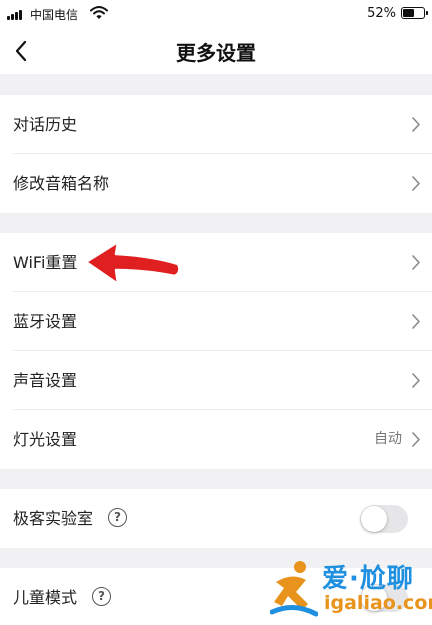  Describe the element at coordinates (414, 13) in the screenshot. I see `battery-icon` at that location.